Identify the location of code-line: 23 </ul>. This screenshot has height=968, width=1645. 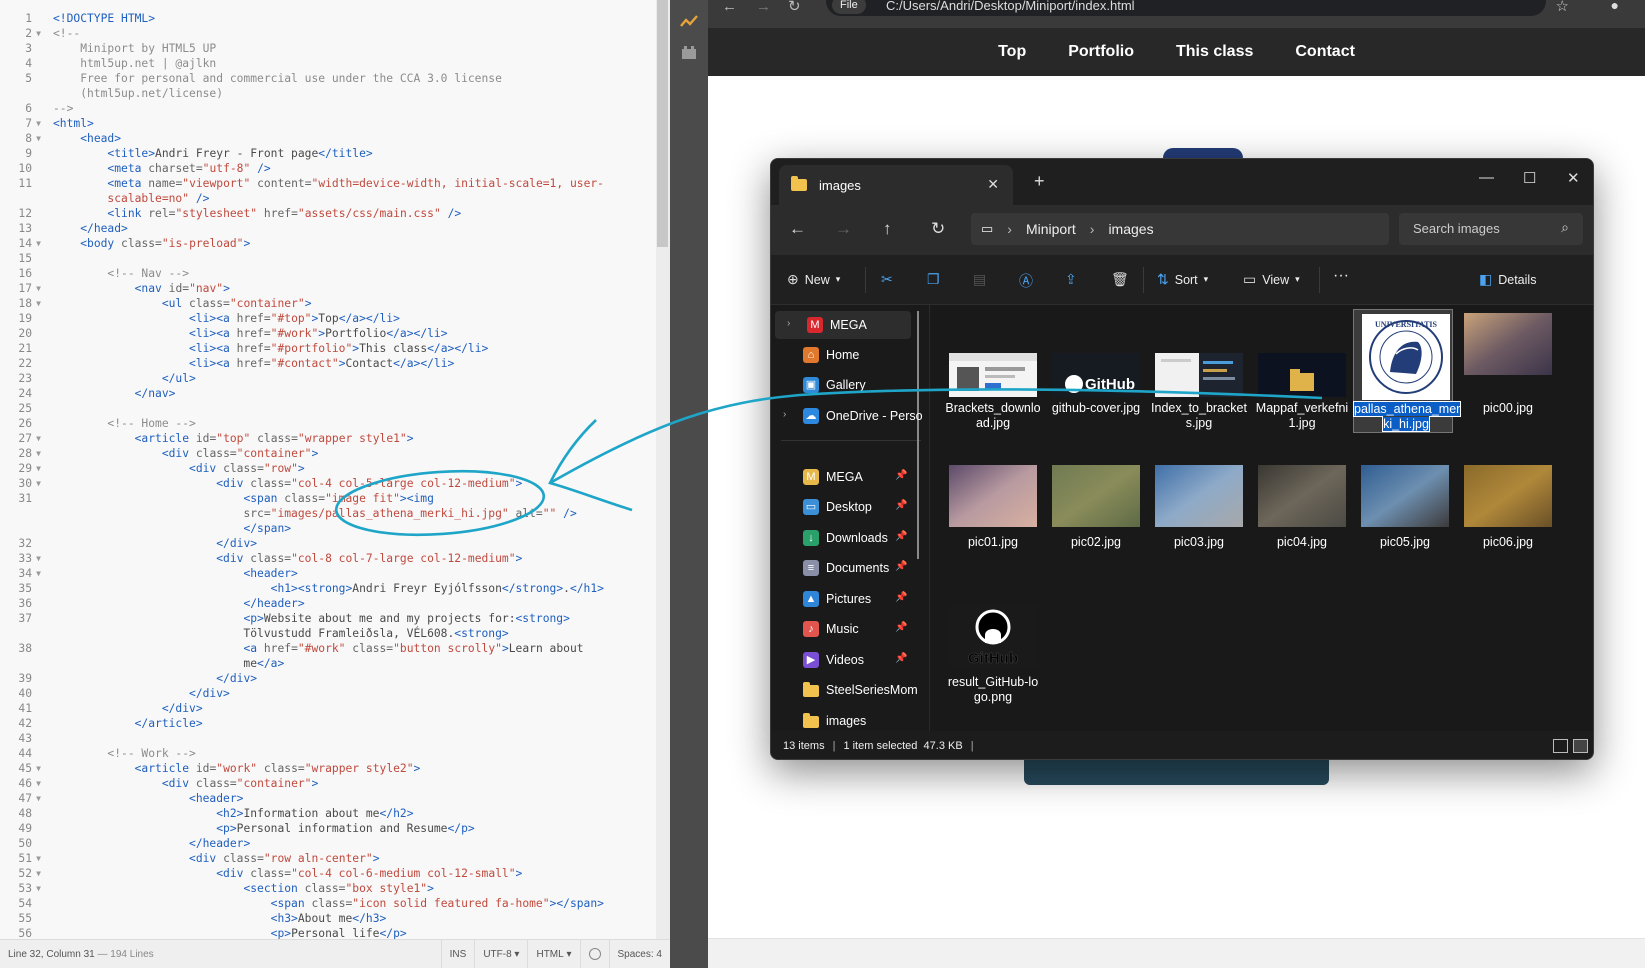
(328, 378).